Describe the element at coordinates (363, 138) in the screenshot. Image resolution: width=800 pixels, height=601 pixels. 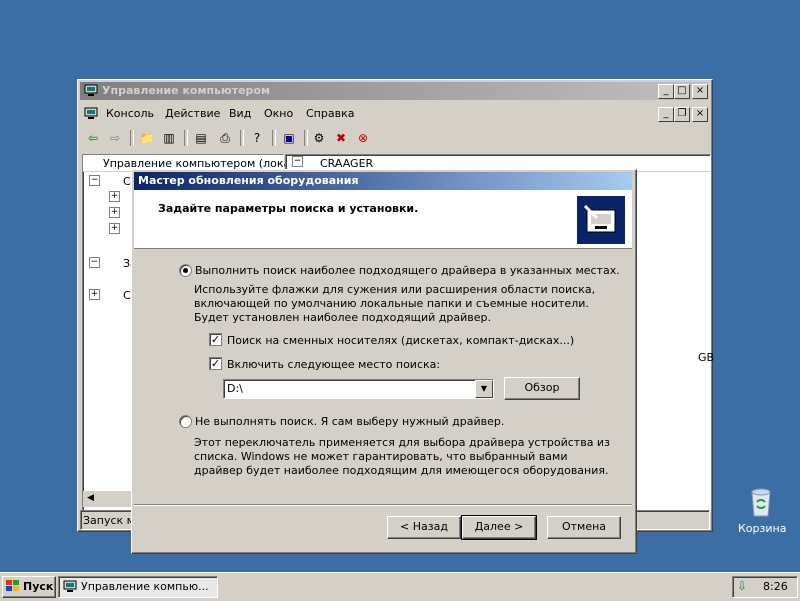
I see `uninstall-device-icon: ⊗` at that location.